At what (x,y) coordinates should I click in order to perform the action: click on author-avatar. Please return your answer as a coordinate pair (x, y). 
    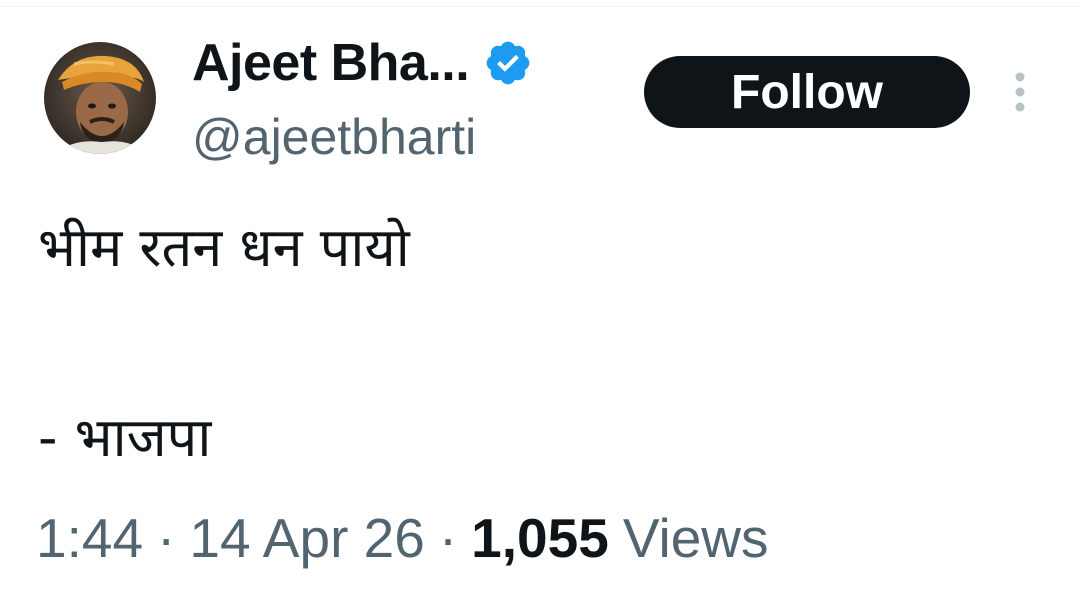
    Looking at the image, I should click on (100, 98).